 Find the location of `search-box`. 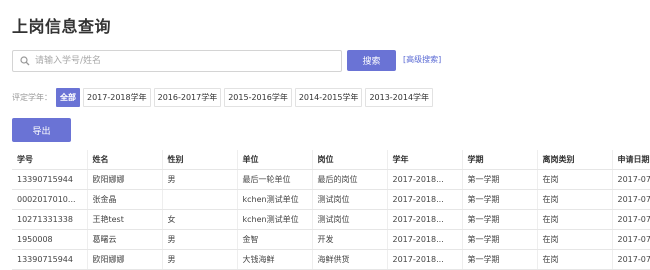

search-box is located at coordinates (177, 61).